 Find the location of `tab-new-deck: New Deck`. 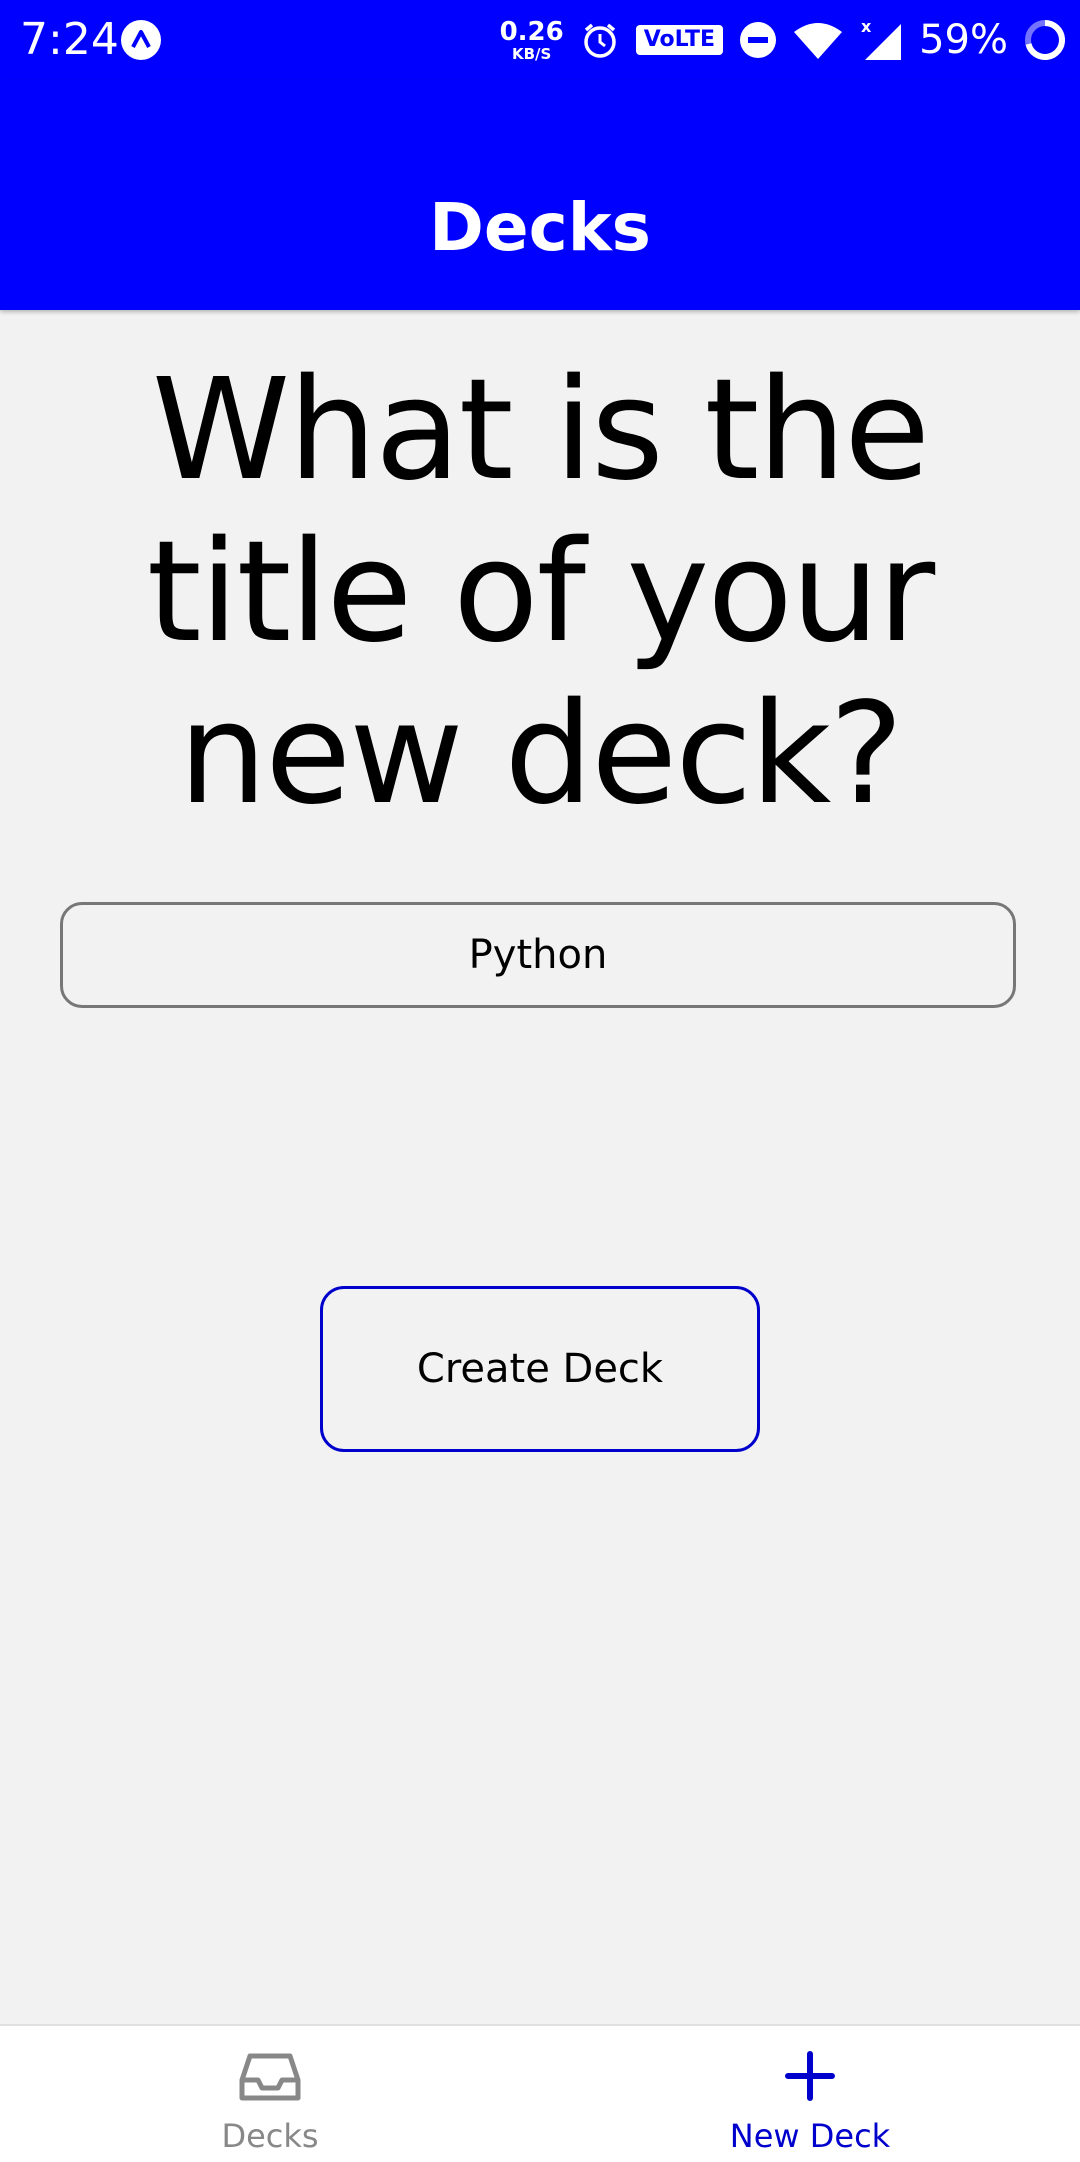

tab-new-deck: New Deck is located at coordinates (810, 2094).